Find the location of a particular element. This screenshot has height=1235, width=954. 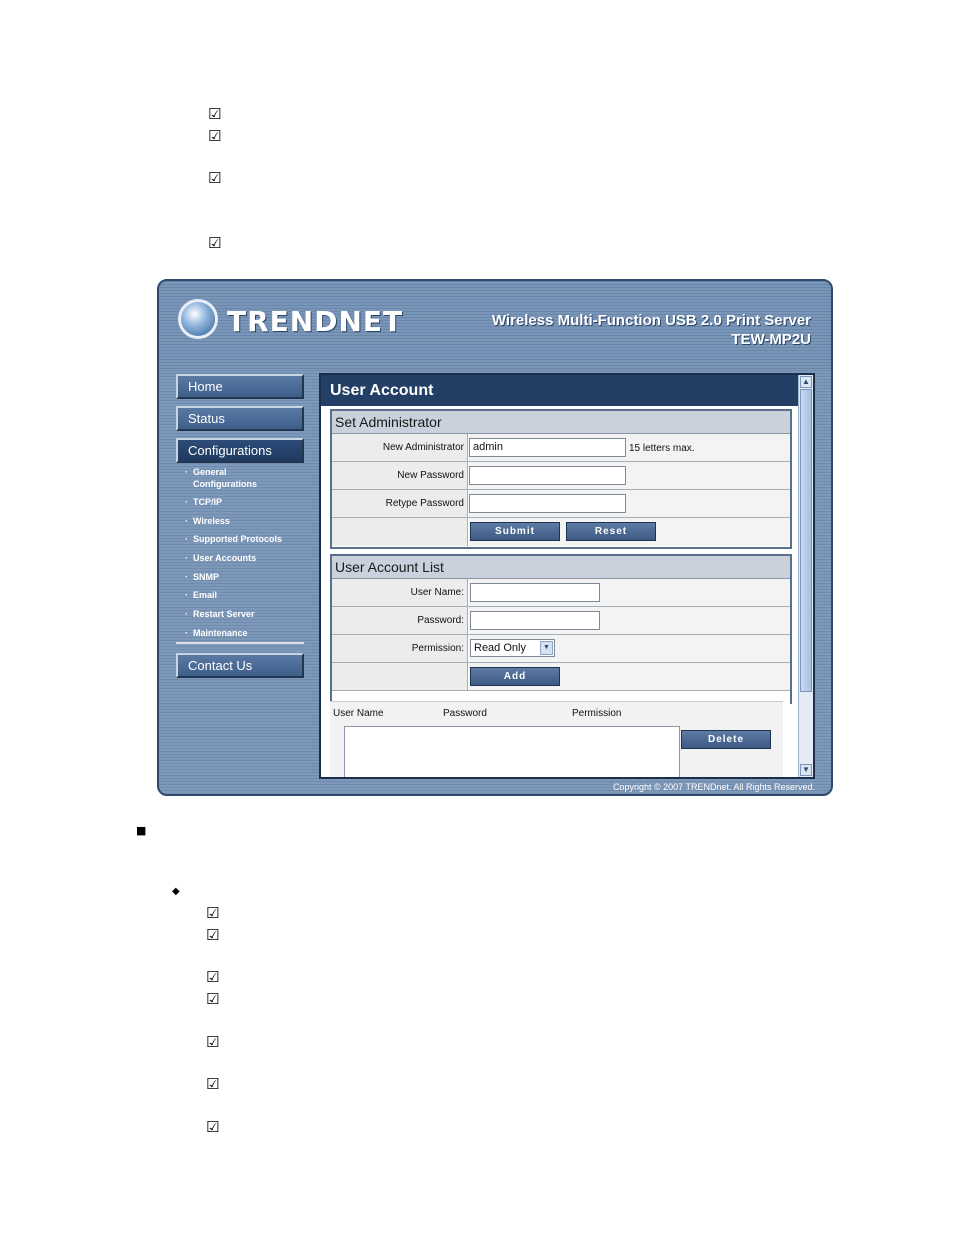

subnav-wireless: · Wireless is located at coordinates (207, 521).